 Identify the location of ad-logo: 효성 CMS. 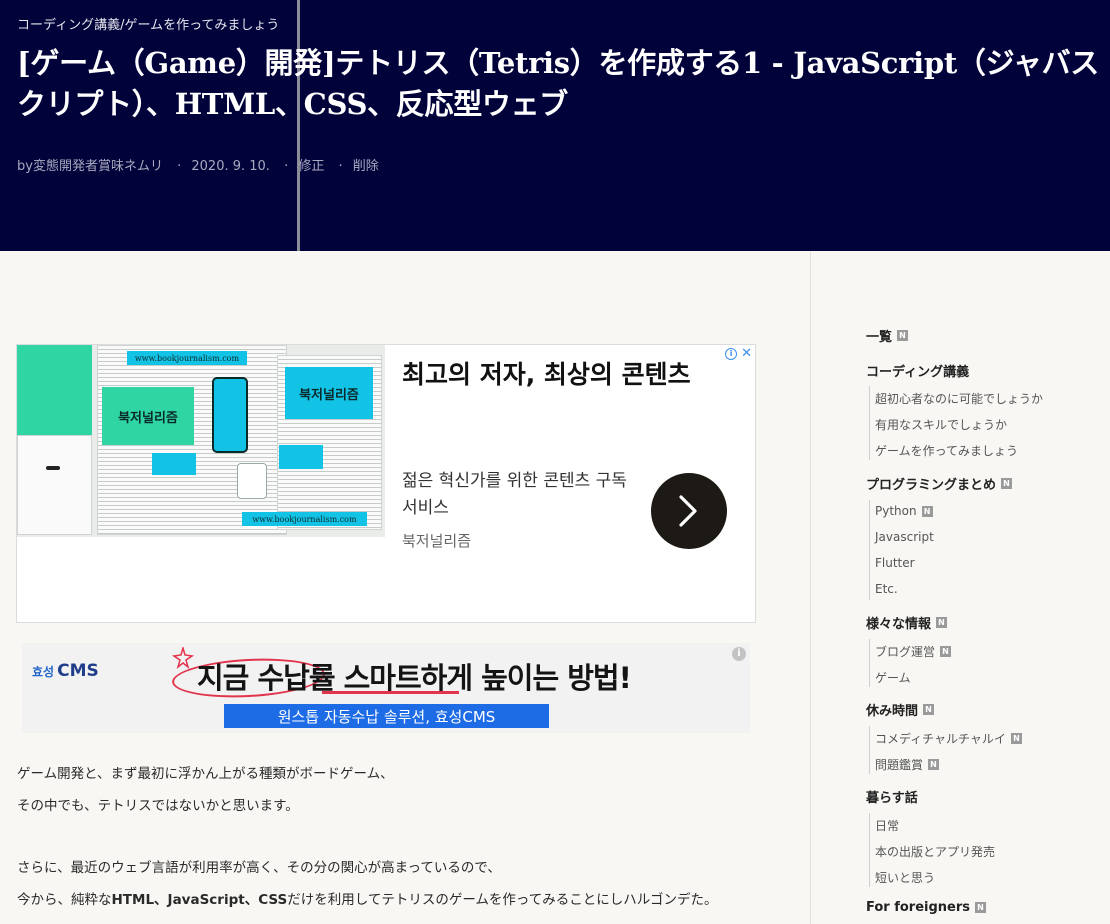
(65, 671).